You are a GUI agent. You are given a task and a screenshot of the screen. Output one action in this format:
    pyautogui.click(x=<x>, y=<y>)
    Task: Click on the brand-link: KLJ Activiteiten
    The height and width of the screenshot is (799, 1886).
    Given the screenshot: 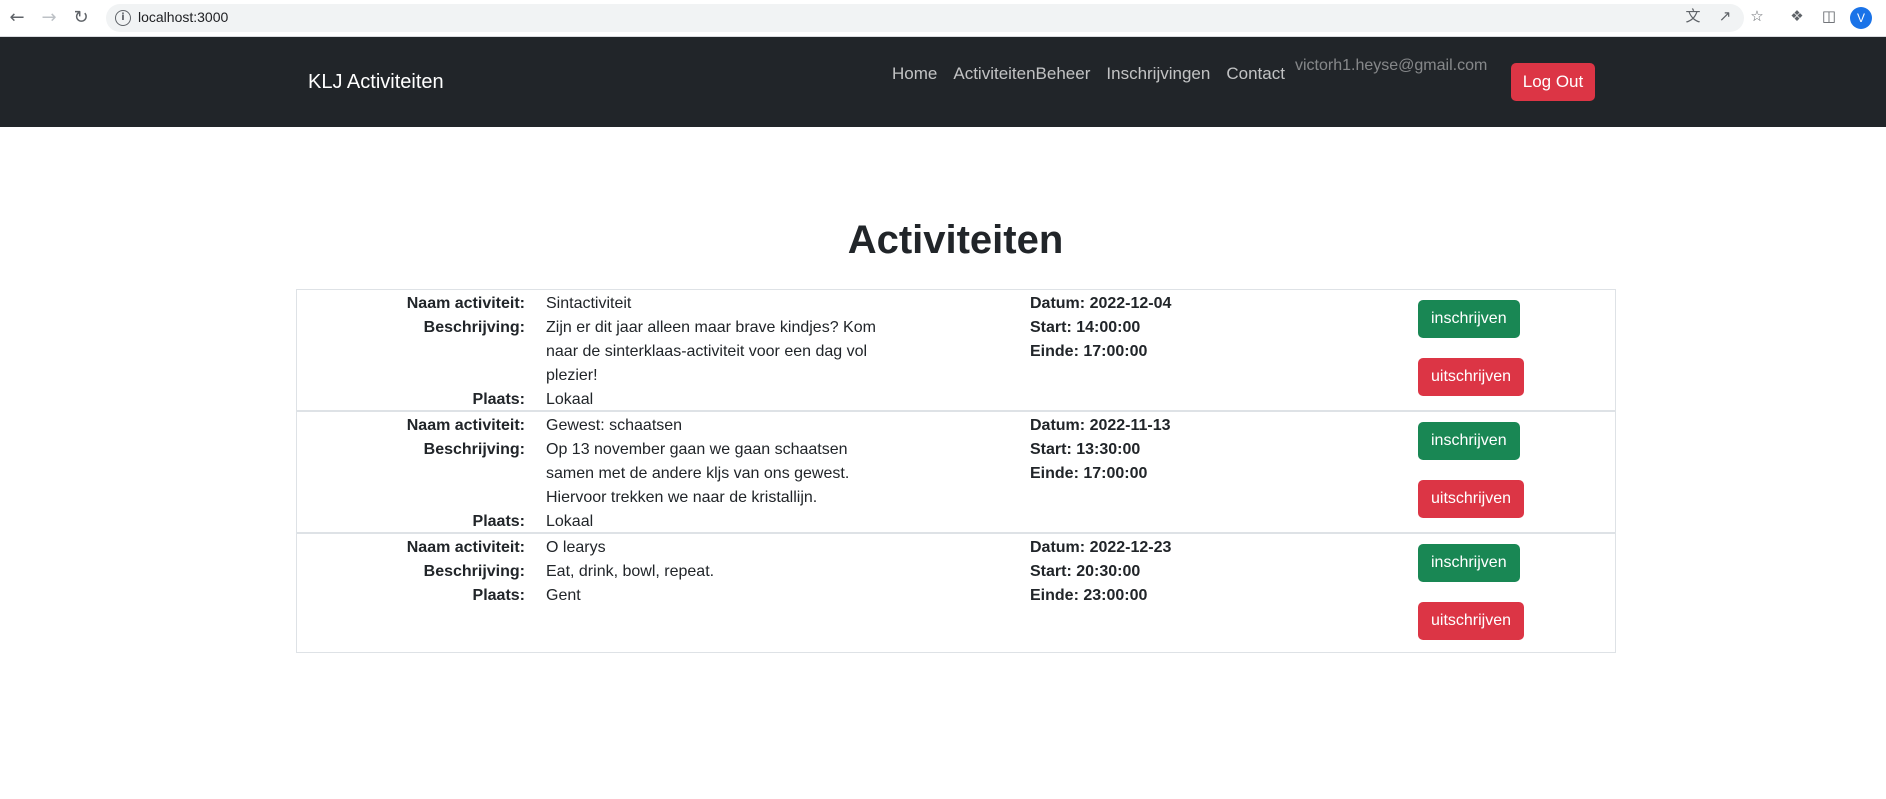 What is the action you would take?
    pyautogui.click(x=376, y=82)
    